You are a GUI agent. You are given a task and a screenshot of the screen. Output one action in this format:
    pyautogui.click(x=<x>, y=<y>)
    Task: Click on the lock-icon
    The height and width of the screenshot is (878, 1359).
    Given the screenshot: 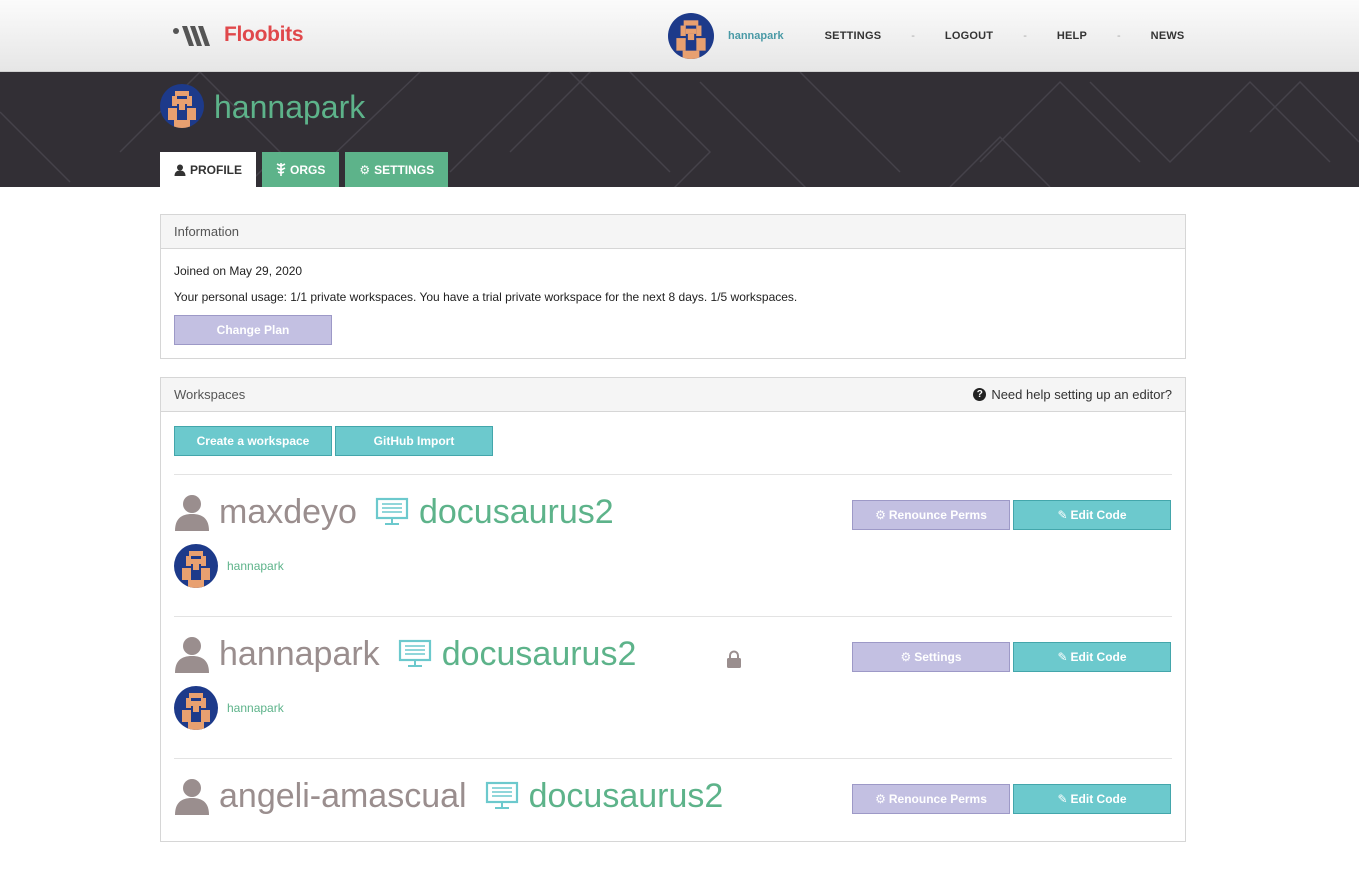 What is the action you would take?
    pyautogui.click(x=734, y=659)
    